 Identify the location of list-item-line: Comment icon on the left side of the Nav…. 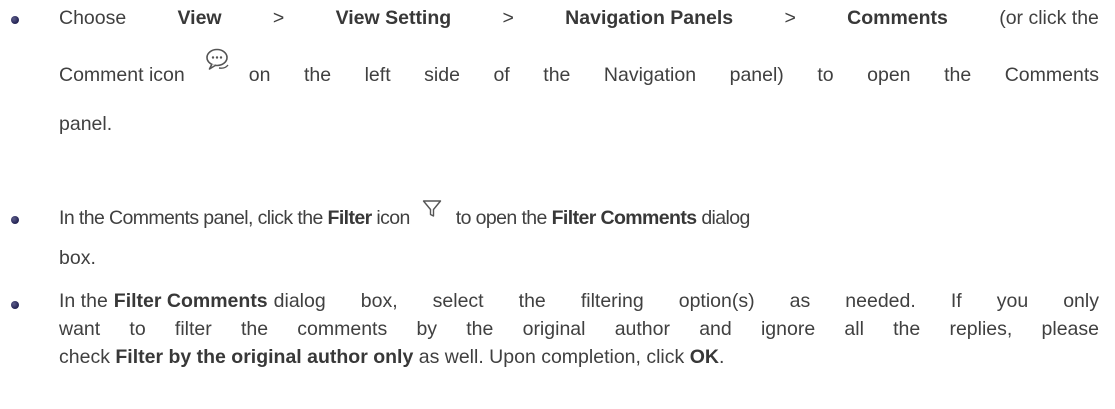
(579, 69).